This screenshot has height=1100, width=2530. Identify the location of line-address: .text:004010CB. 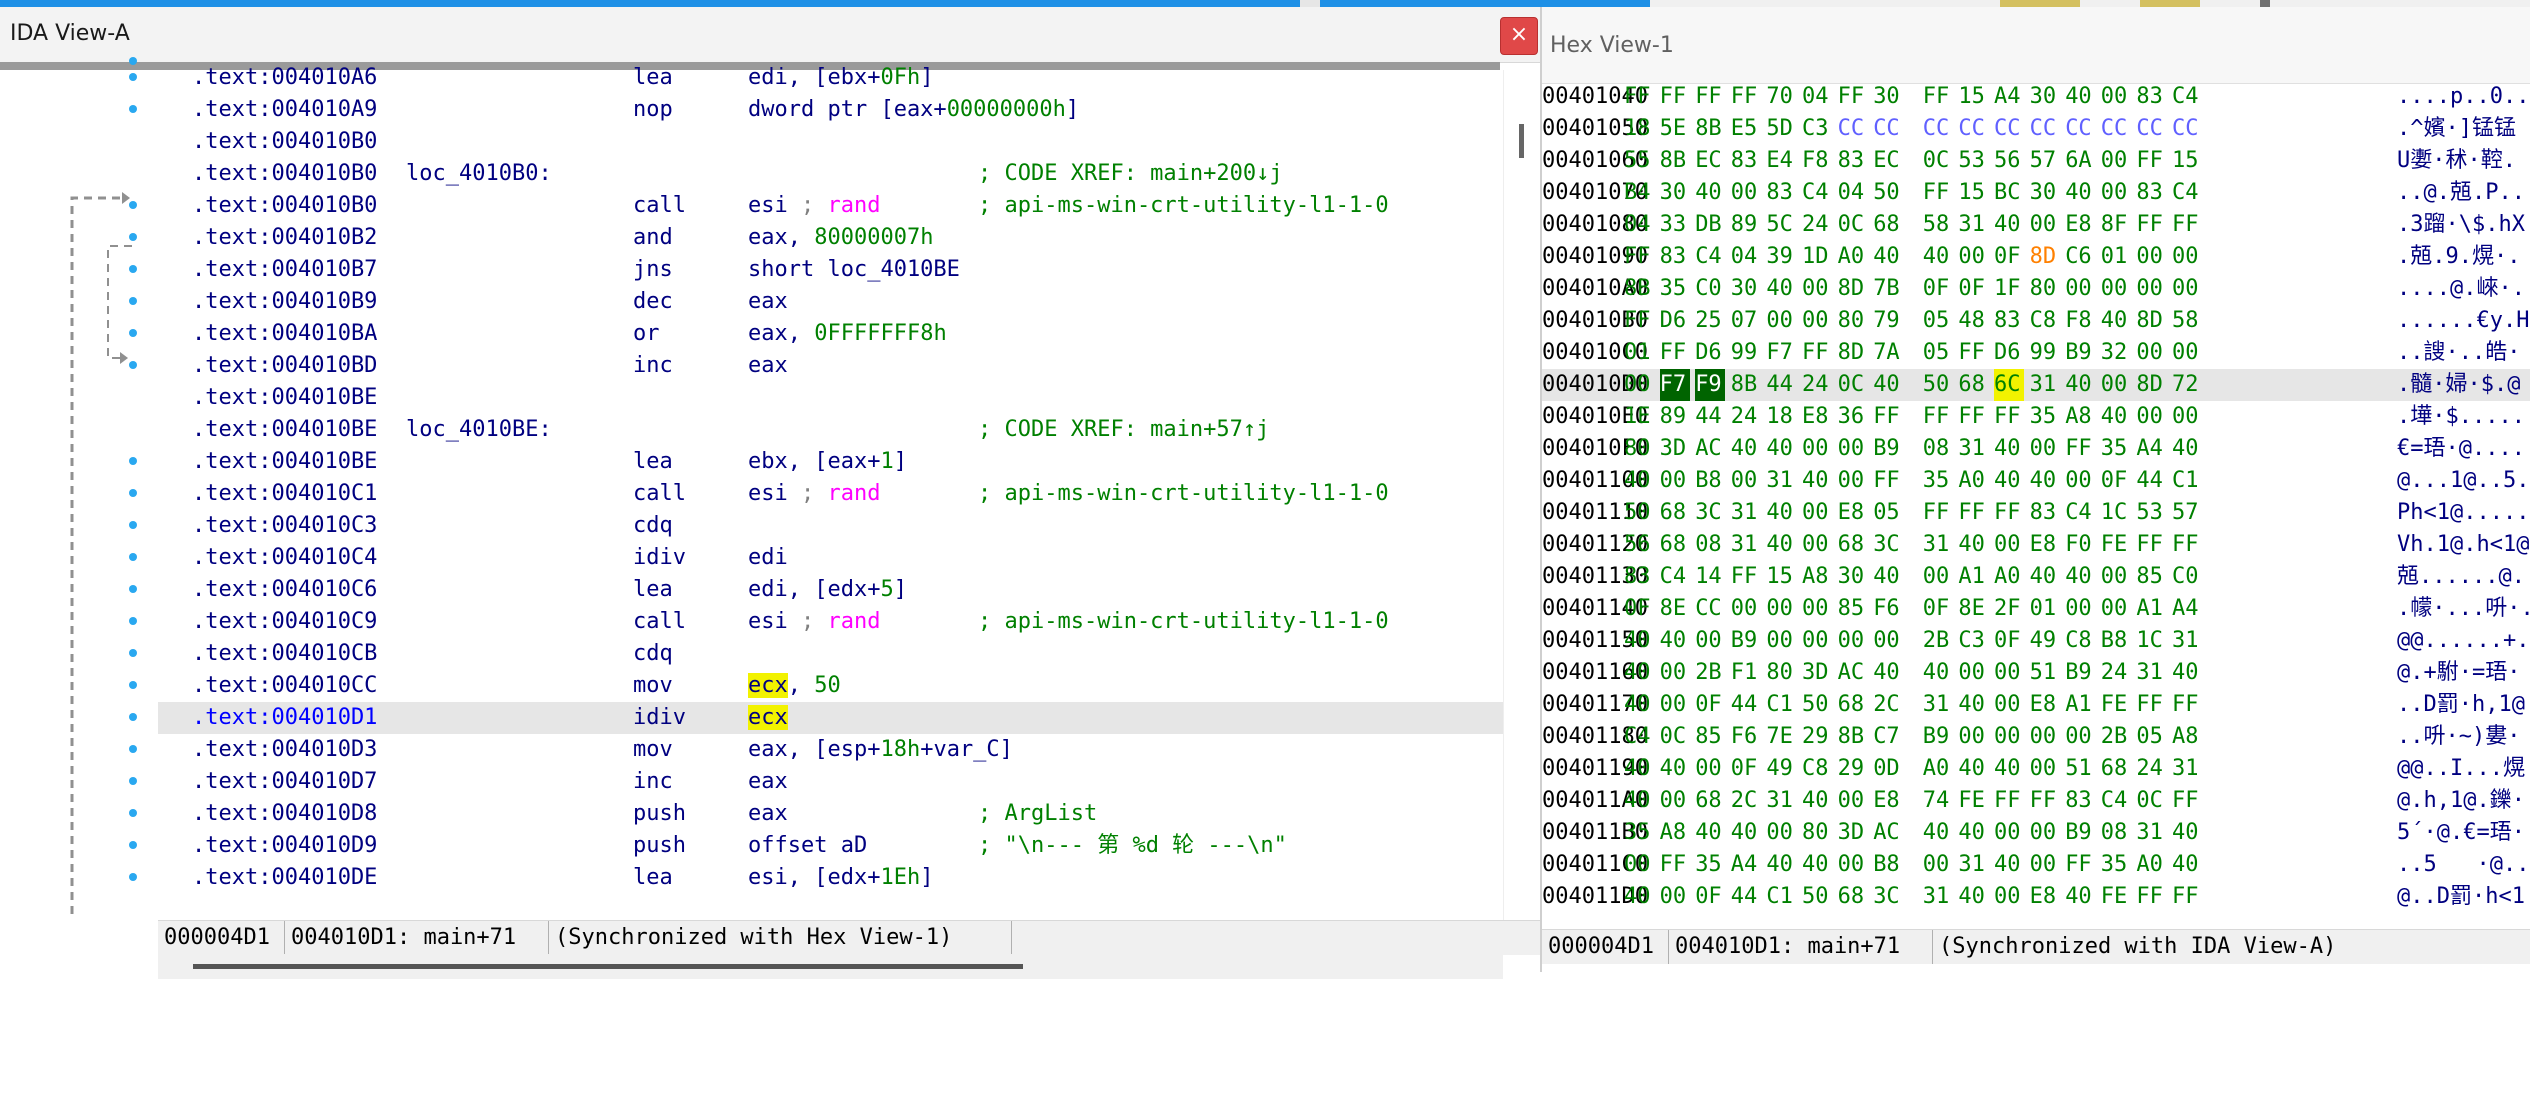
(284, 654).